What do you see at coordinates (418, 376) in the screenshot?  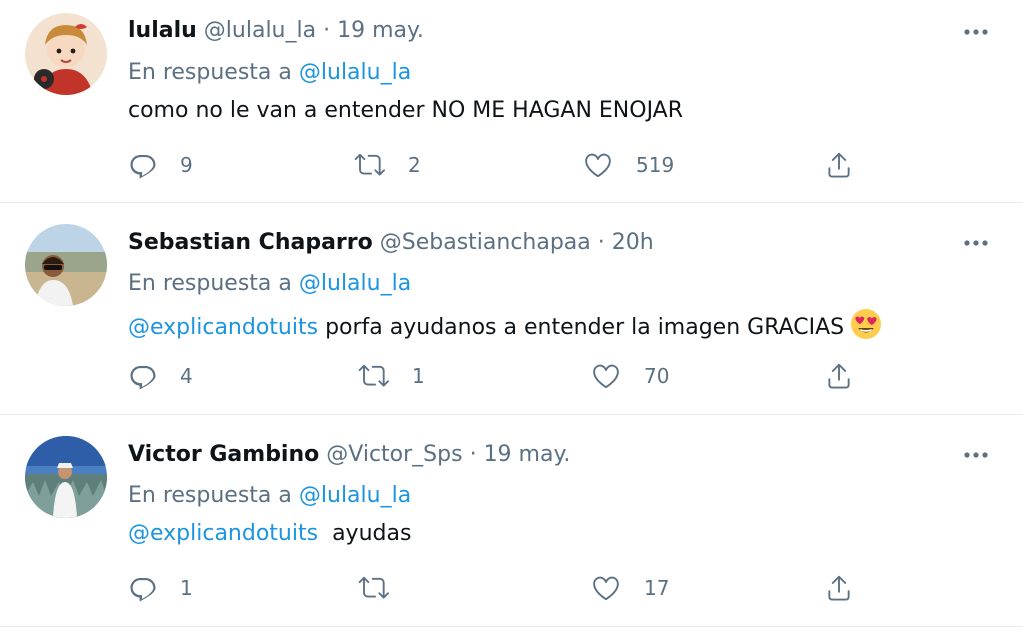 I see `retweet-count: 1` at bounding box center [418, 376].